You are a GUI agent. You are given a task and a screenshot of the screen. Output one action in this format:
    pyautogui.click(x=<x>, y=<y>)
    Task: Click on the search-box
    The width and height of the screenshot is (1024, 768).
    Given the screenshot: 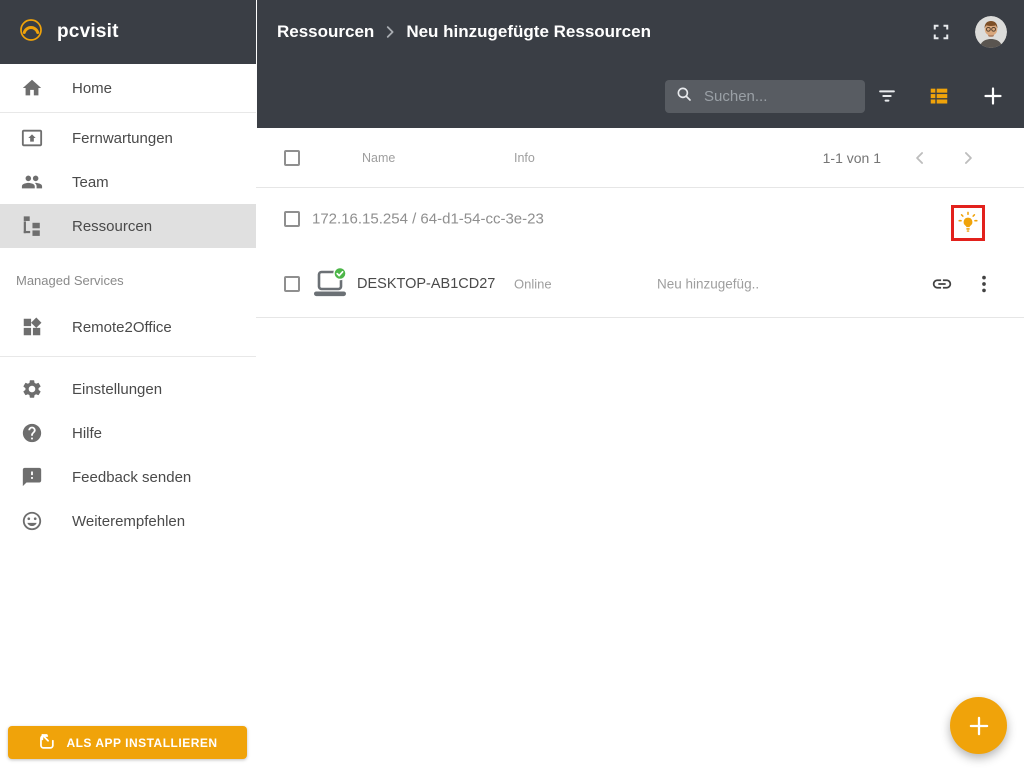 What is the action you would take?
    pyautogui.click(x=765, y=96)
    